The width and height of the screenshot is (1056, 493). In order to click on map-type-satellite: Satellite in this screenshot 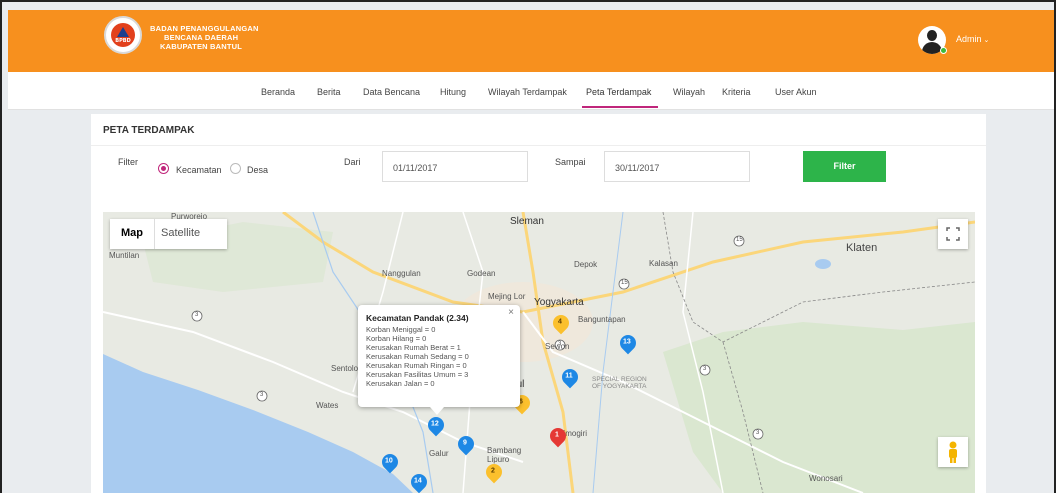, I will do `click(180, 233)`.